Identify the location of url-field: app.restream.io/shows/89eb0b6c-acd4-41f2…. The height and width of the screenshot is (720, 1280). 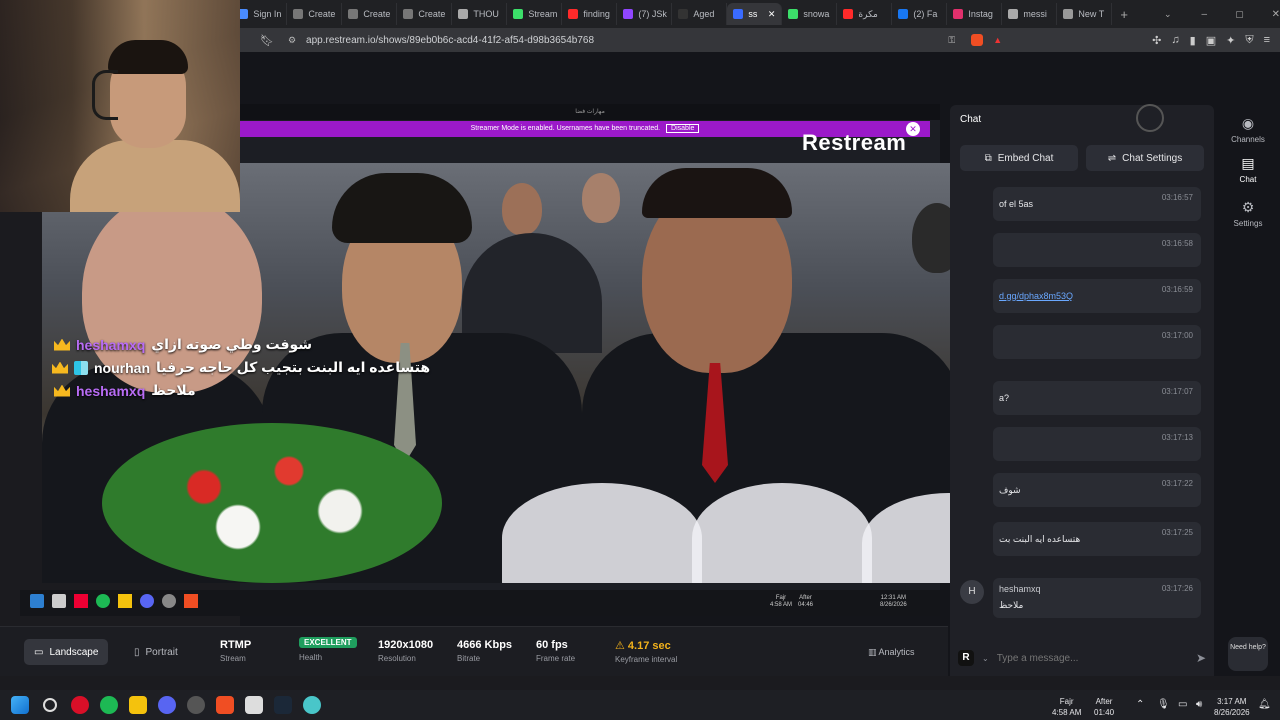
(450, 40).